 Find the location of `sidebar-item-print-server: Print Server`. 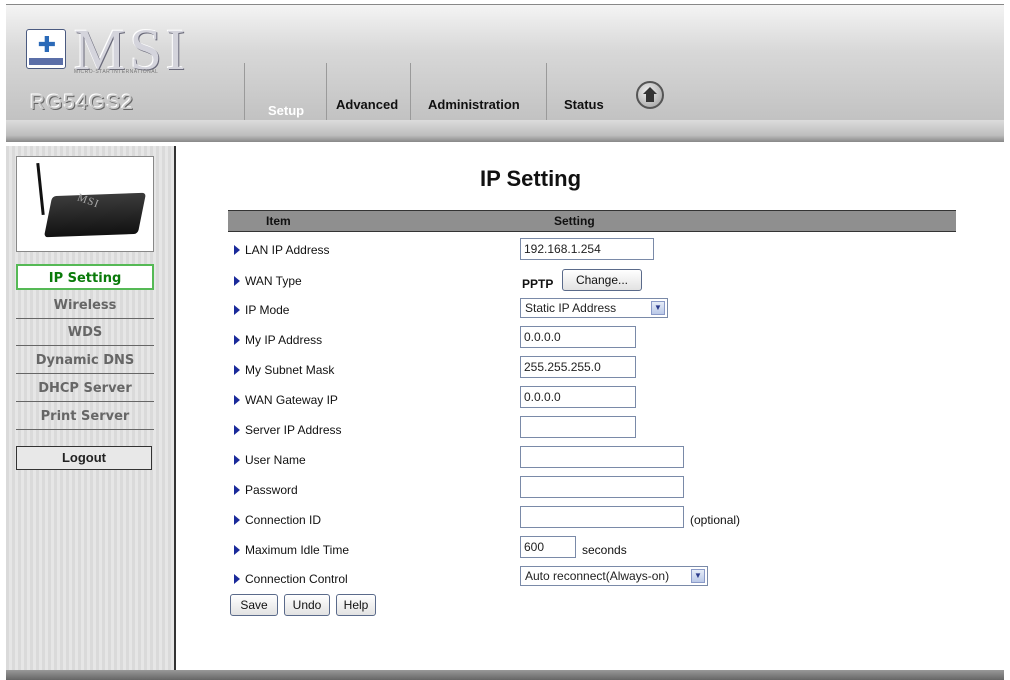

sidebar-item-print-server: Print Server is located at coordinates (85, 417).